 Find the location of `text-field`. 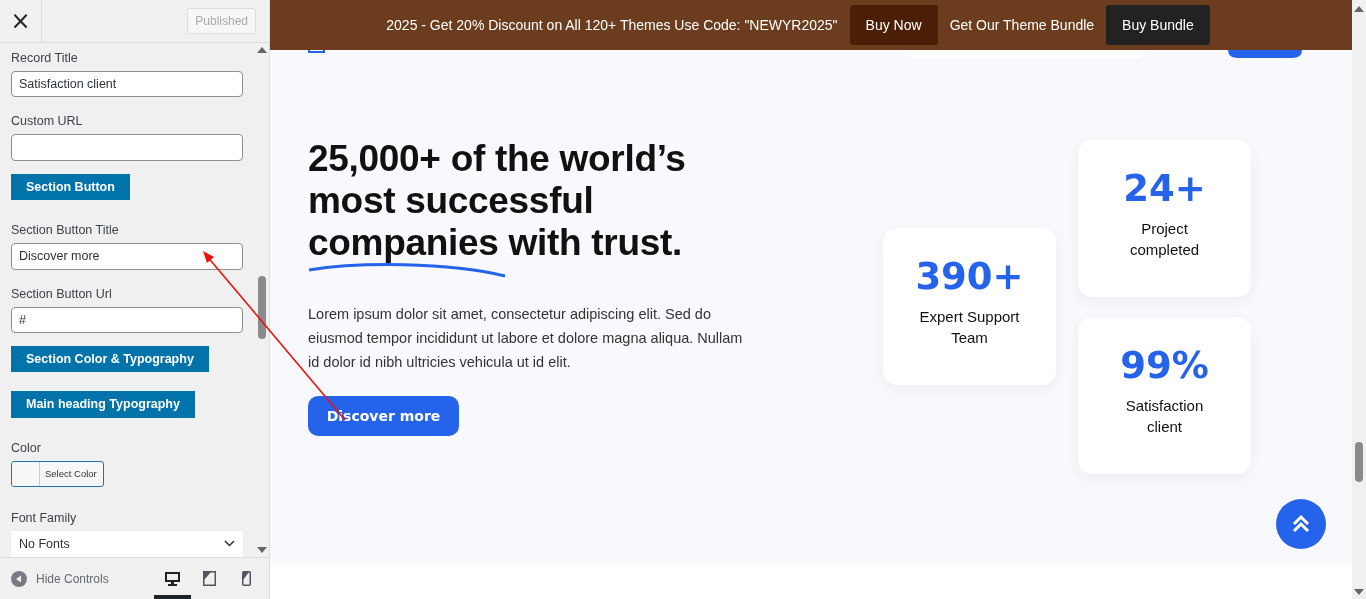

text-field is located at coordinates (127, 147).